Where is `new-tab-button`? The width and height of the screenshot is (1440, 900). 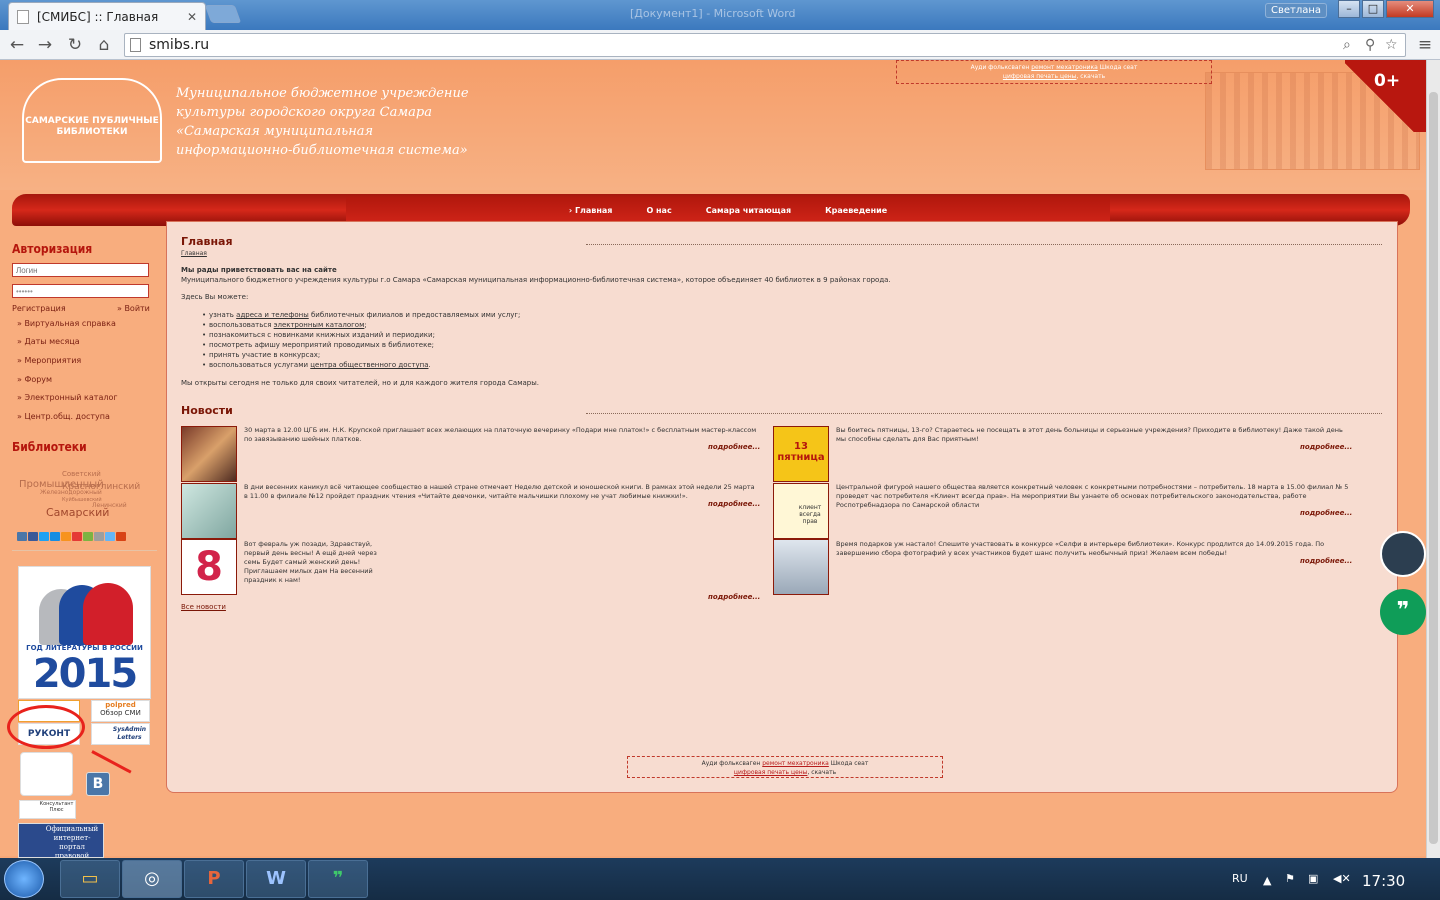 new-tab-button is located at coordinates (223, 14).